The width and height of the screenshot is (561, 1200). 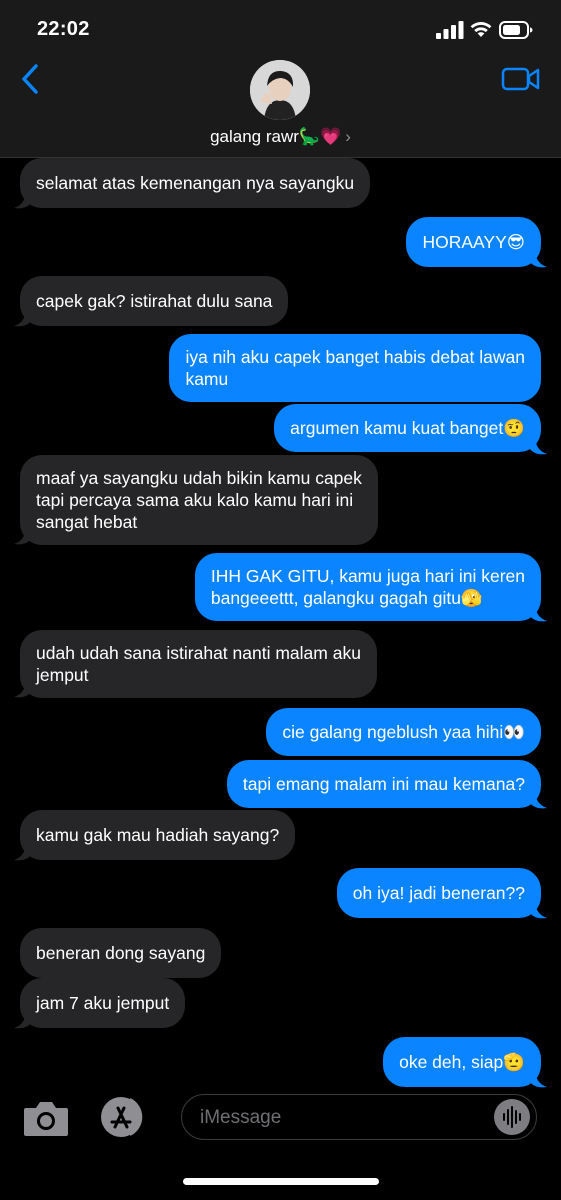 I want to click on message-sent: cie galang ngeblush yaa hihi👀, so click(x=403, y=732).